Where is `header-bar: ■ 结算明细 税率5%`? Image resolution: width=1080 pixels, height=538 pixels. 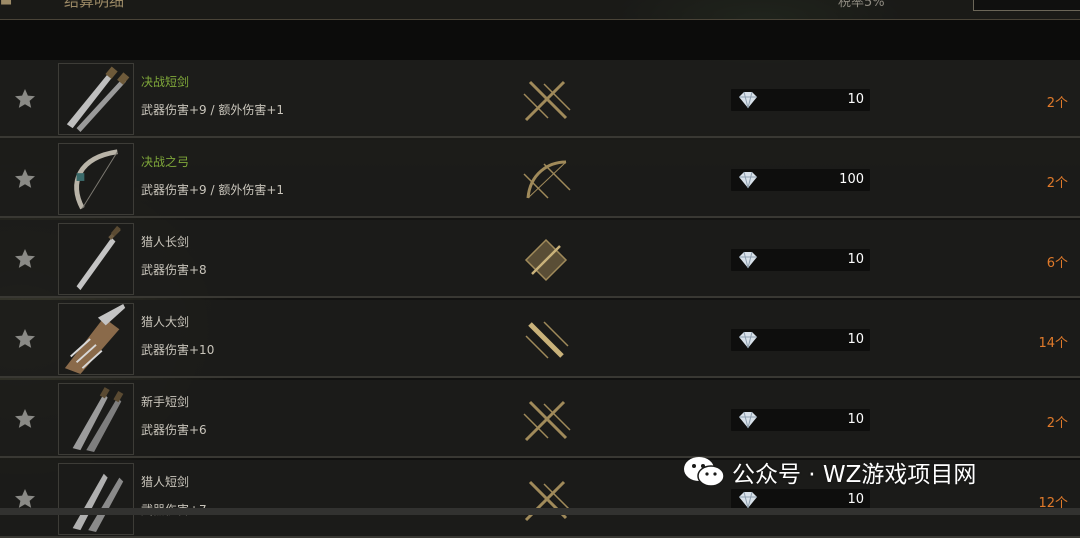 header-bar: ■ 结算明细 税率5% is located at coordinates (540, 10).